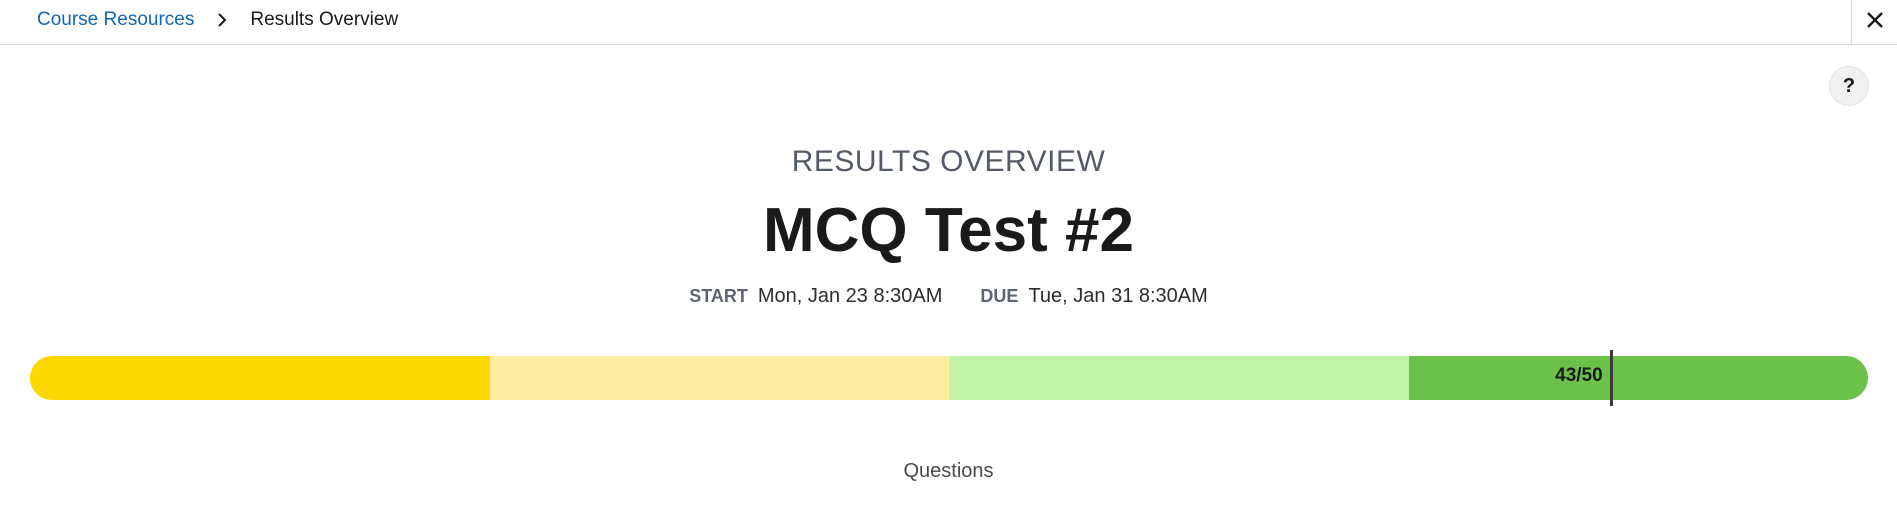 Image resolution: width=1897 pixels, height=505 pixels. I want to click on breadcrumb: Course Resources Results Overview, so click(217, 20).